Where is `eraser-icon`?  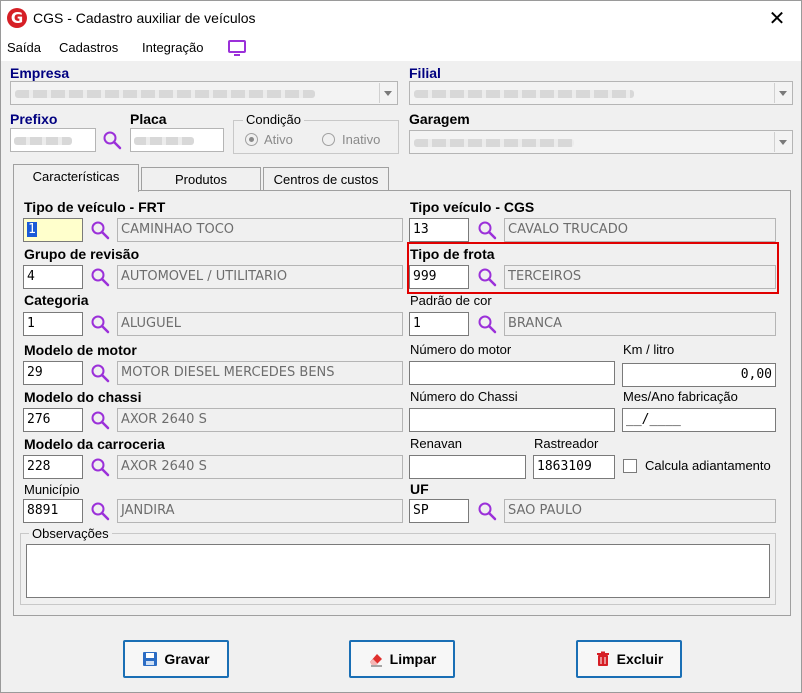
eraser-icon is located at coordinates (375, 660).